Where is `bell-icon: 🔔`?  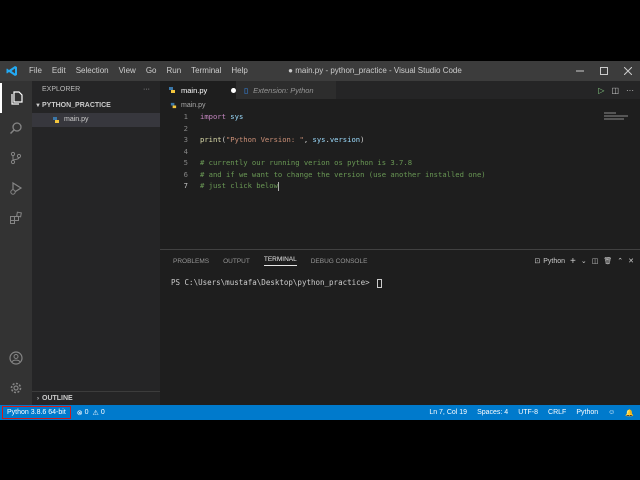 bell-icon: 🔔 is located at coordinates (629, 413).